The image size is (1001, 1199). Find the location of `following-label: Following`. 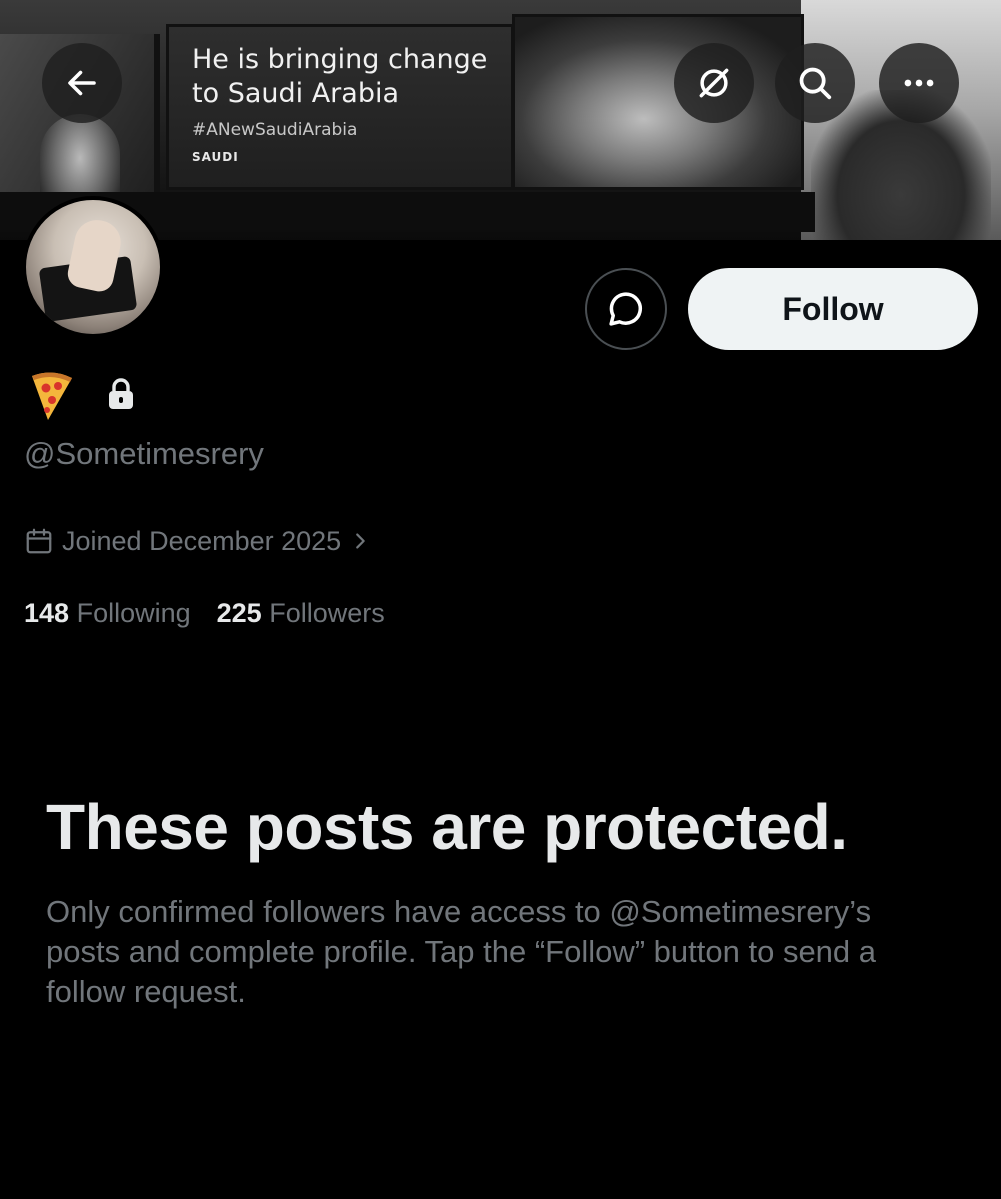

following-label: Following is located at coordinates (133, 613).